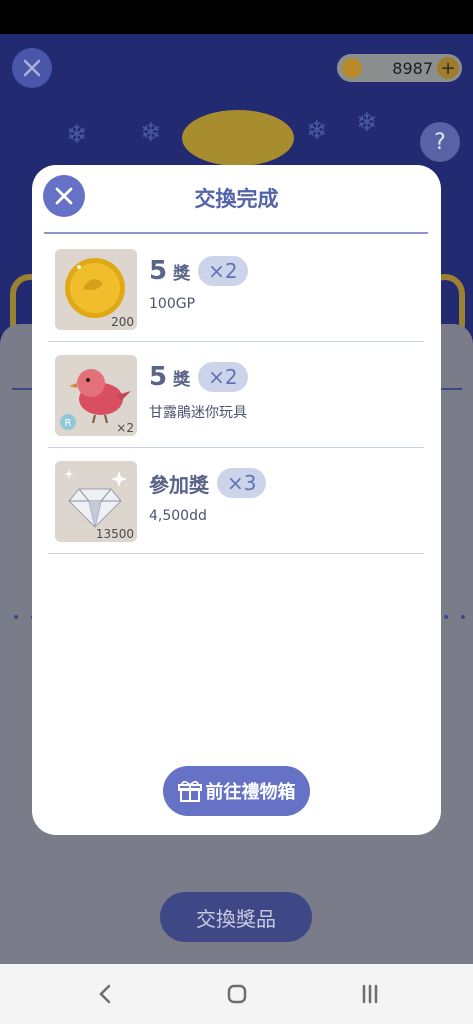 Image resolution: width=473 pixels, height=1024 pixels. What do you see at coordinates (352, 68) in the screenshot?
I see `coin-icon` at bounding box center [352, 68].